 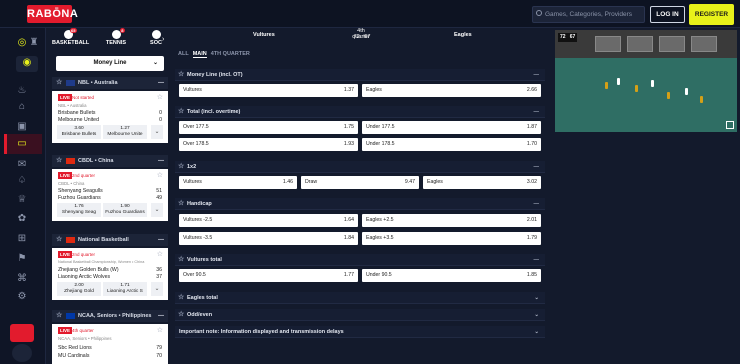 What do you see at coordinates (360, 260) in the screenshot?
I see `market-header: ☆ Vultures total —` at bounding box center [360, 260].